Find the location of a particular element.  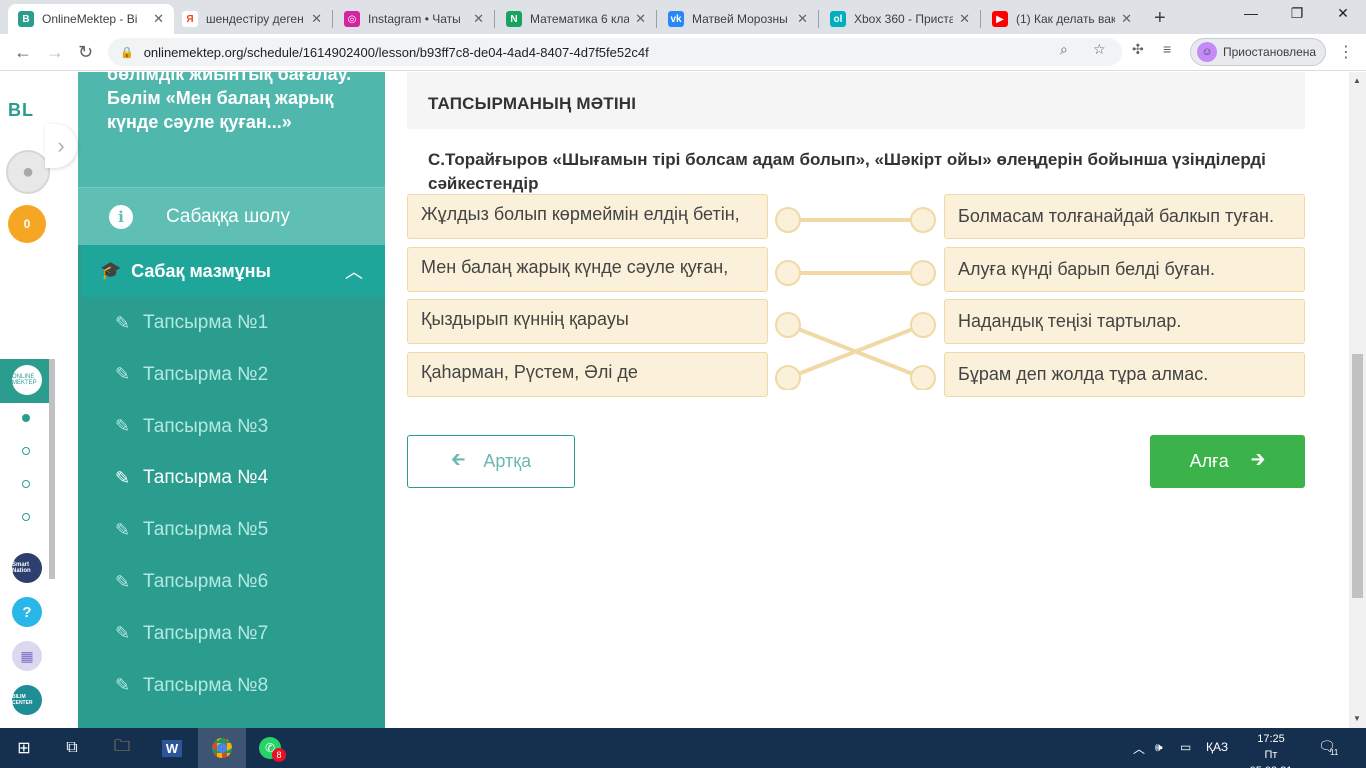

browser-tab: ▶ (1) Как делать вак ✕ is located at coordinates (1062, 19).